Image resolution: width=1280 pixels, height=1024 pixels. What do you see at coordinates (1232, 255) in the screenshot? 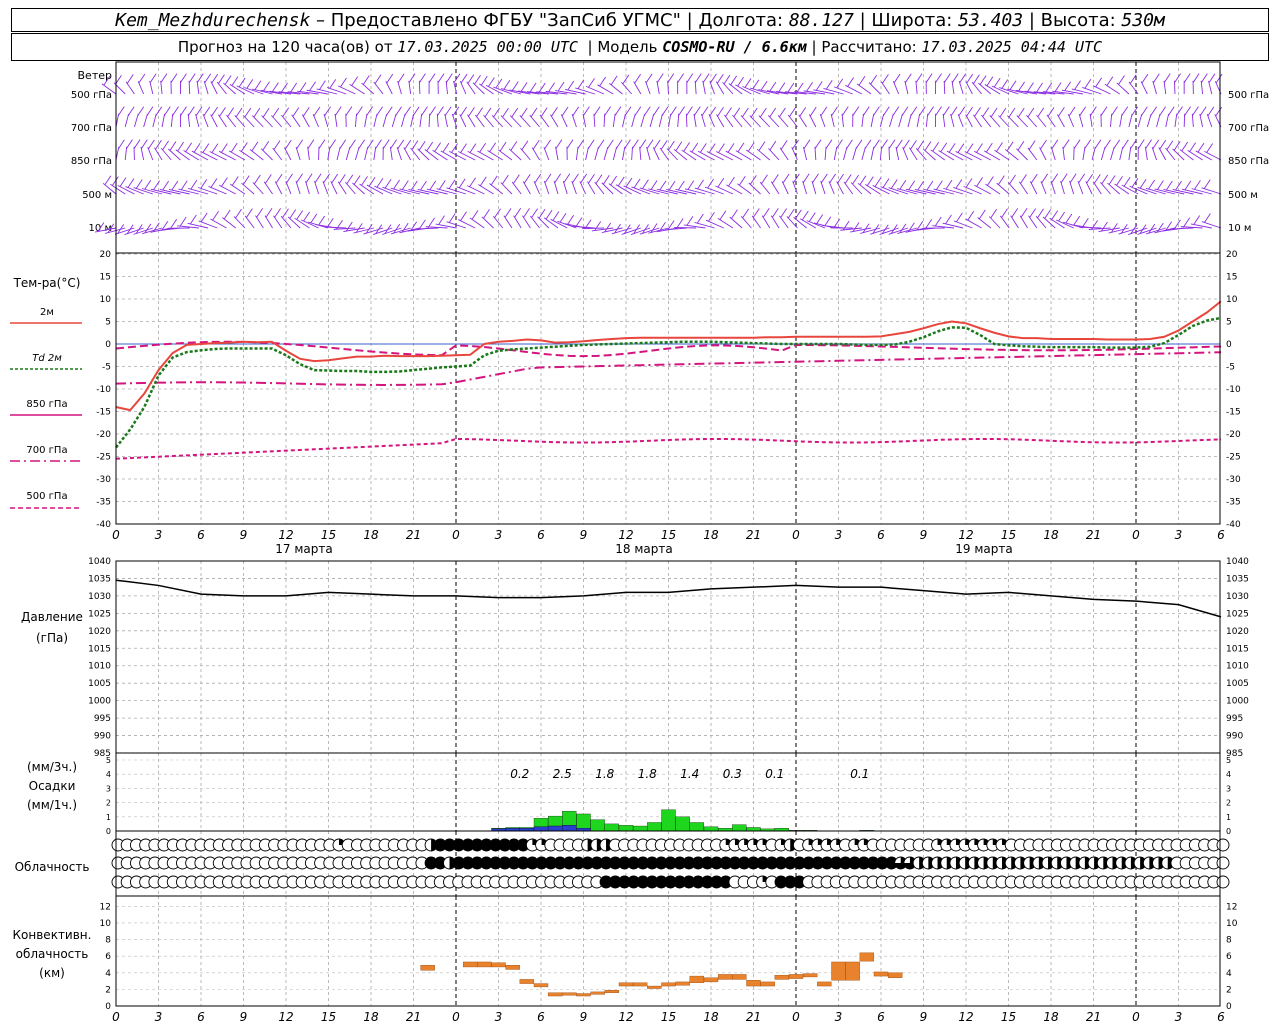
I see `temp-tick-right: 20` at bounding box center [1232, 255].